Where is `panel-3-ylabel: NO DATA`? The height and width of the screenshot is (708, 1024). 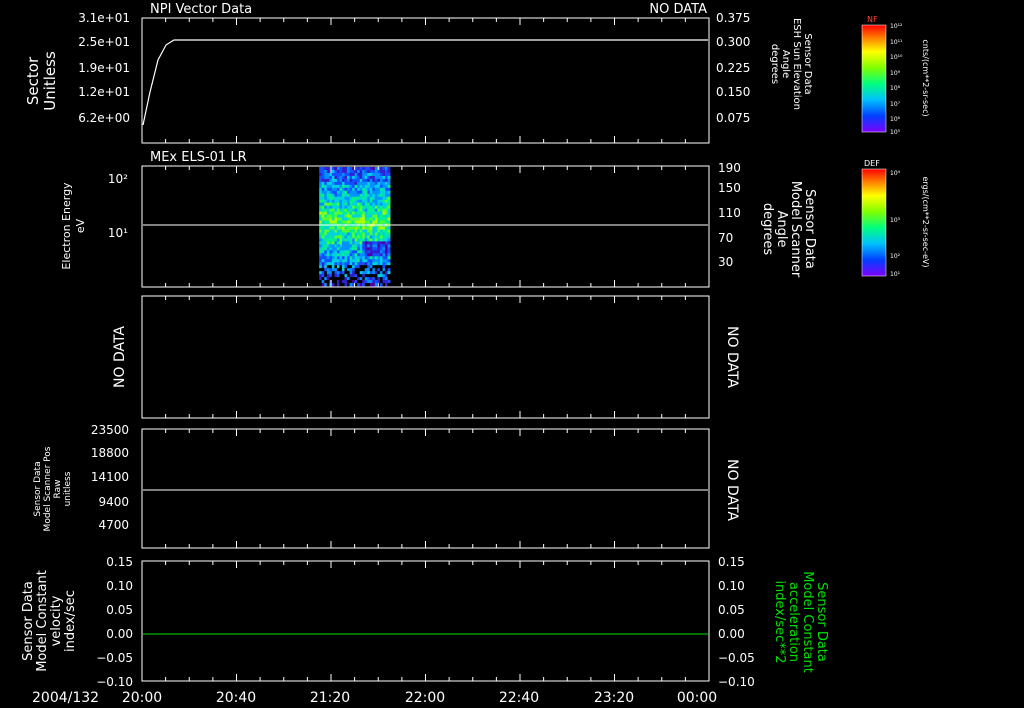
panel-3-ylabel: NO DATA is located at coordinates (120, 357).